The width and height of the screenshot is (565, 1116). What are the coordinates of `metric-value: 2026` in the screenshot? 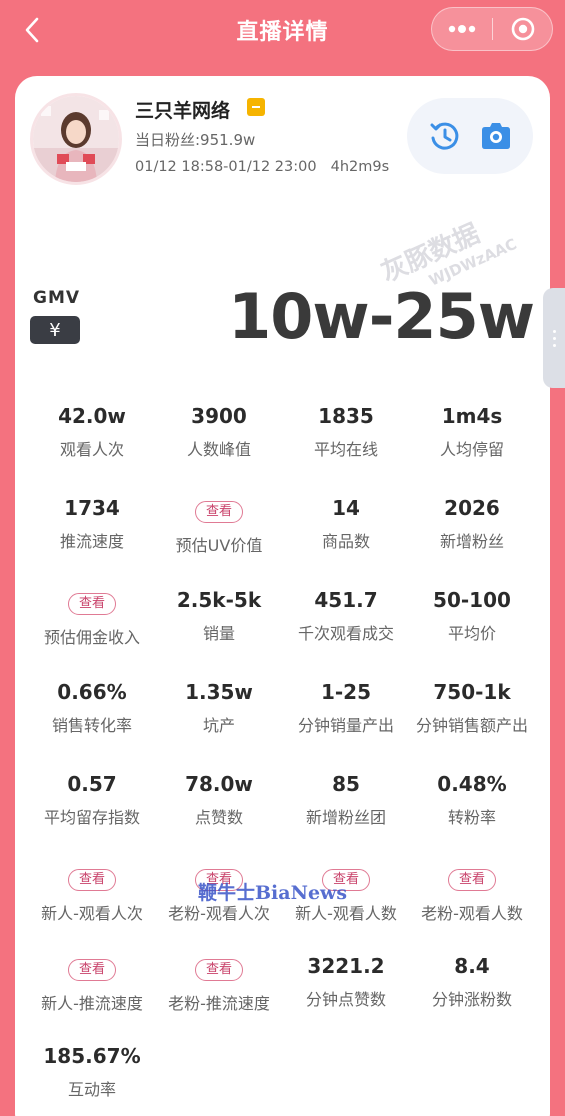 It's located at (472, 508).